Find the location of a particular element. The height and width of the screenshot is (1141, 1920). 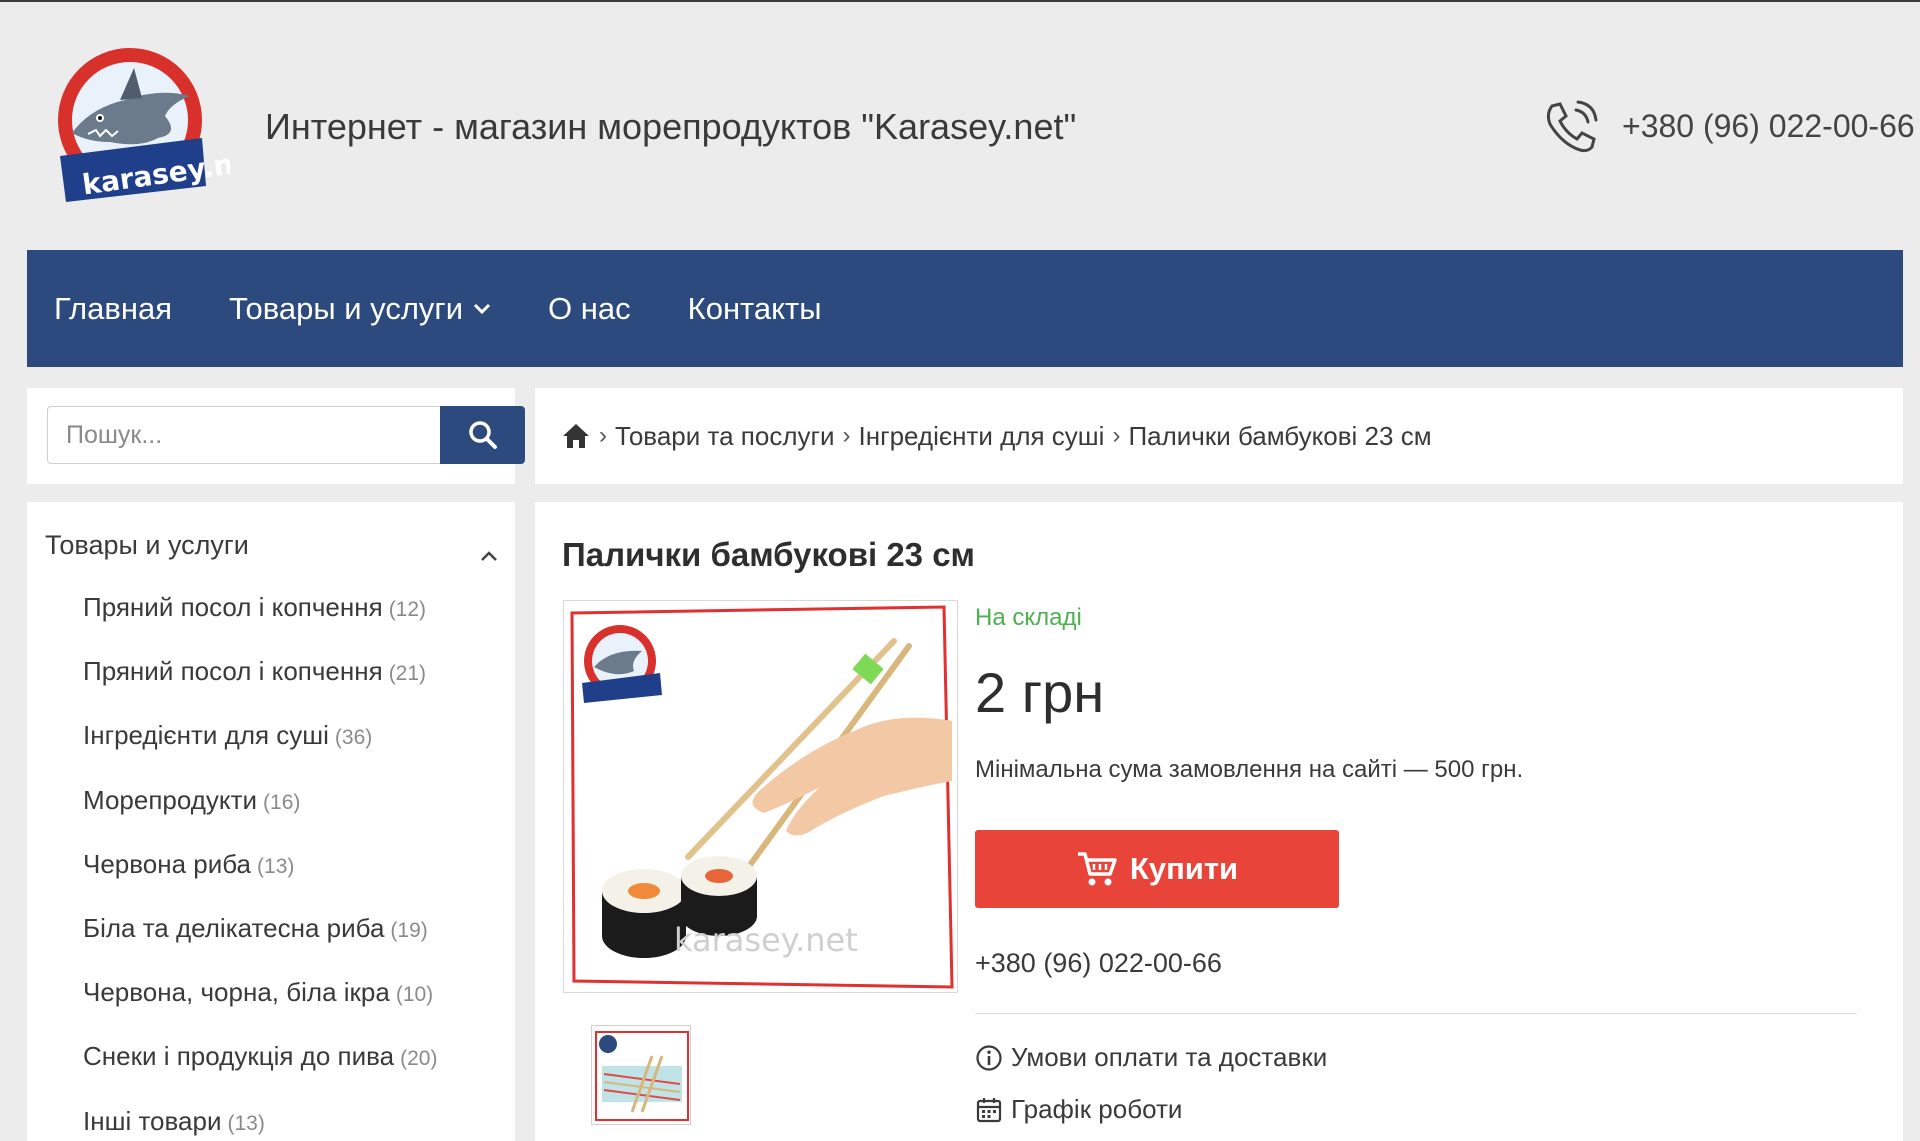

category-count: (12) is located at coordinates (407, 609).